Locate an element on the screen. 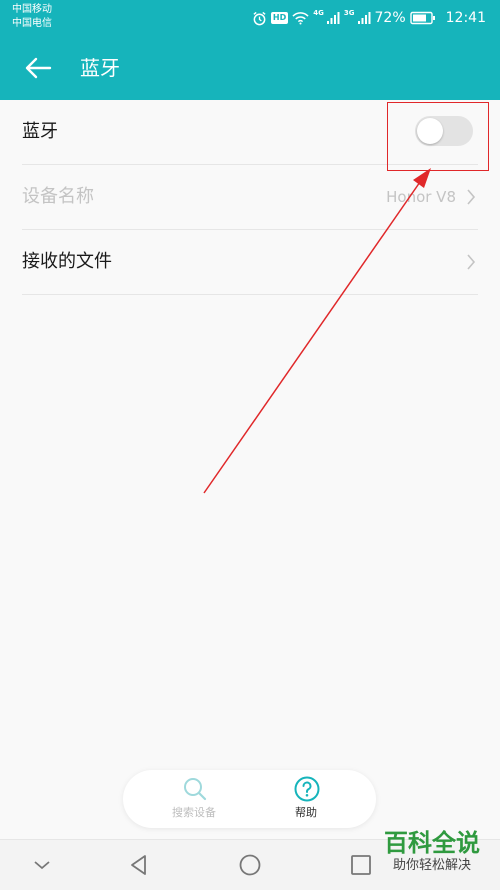  status-bar: 中国移动 中国电信 HD 4G 3G 72% 12:41 is located at coordinates (250, 18).